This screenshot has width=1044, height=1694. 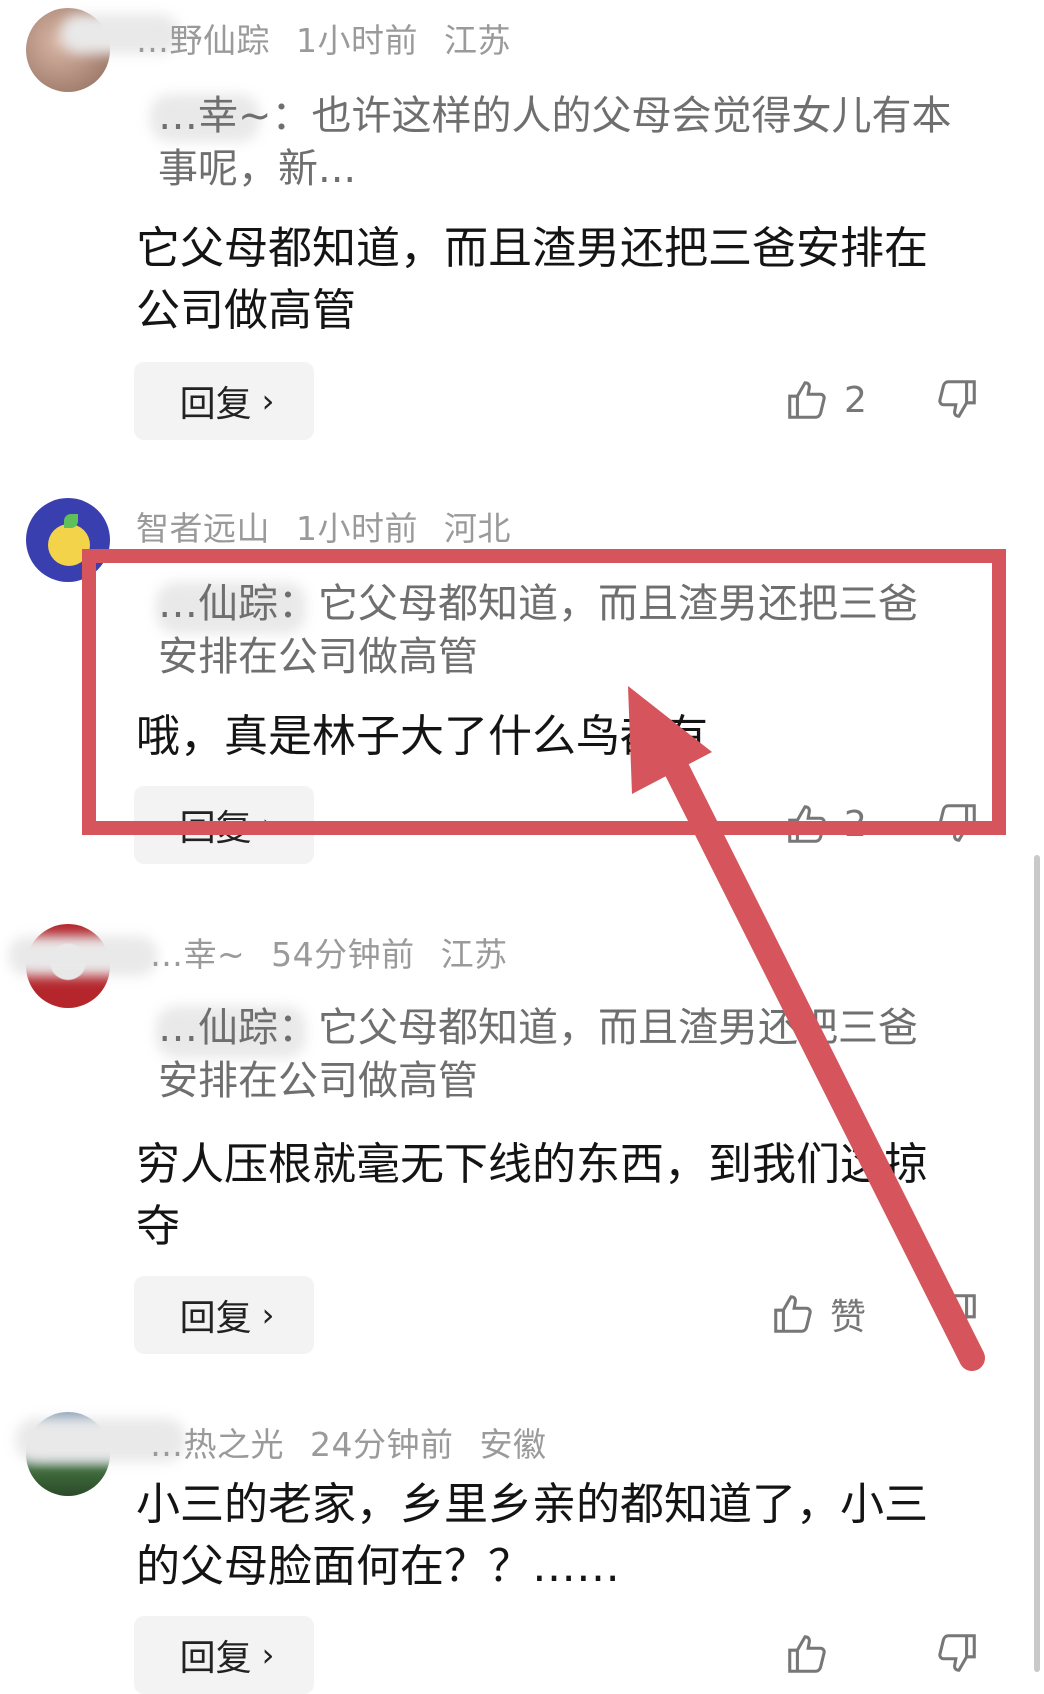 What do you see at coordinates (1037, 1263) in the screenshot?
I see `scrollbar` at bounding box center [1037, 1263].